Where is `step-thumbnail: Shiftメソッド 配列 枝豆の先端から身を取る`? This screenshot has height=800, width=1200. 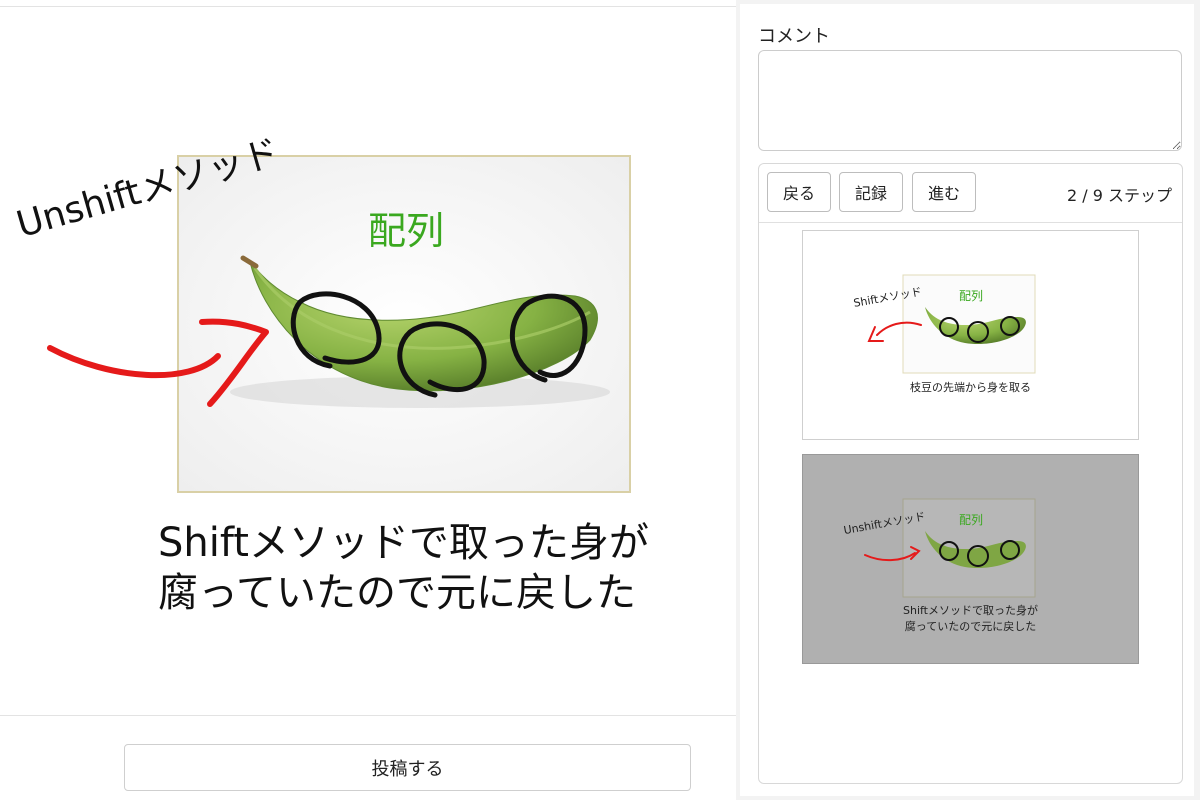
step-thumbnail: Shiftメソッド 配列 枝豆の先端から身を取る is located at coordinates (970, 335).